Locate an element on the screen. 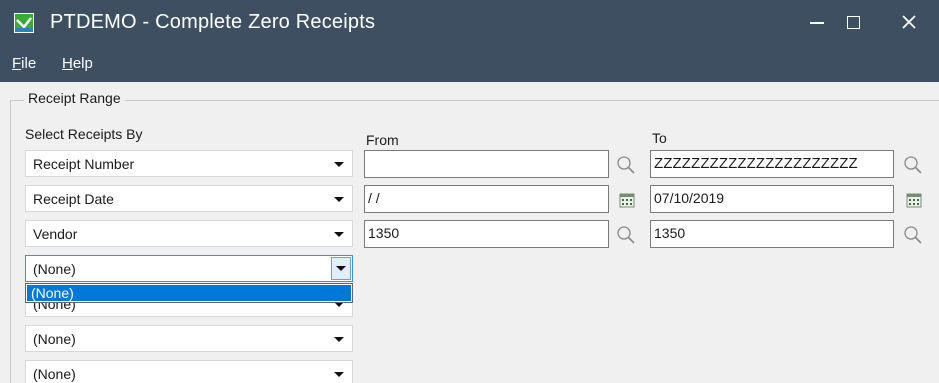  to-label: To is located at coordinates (659, 138).